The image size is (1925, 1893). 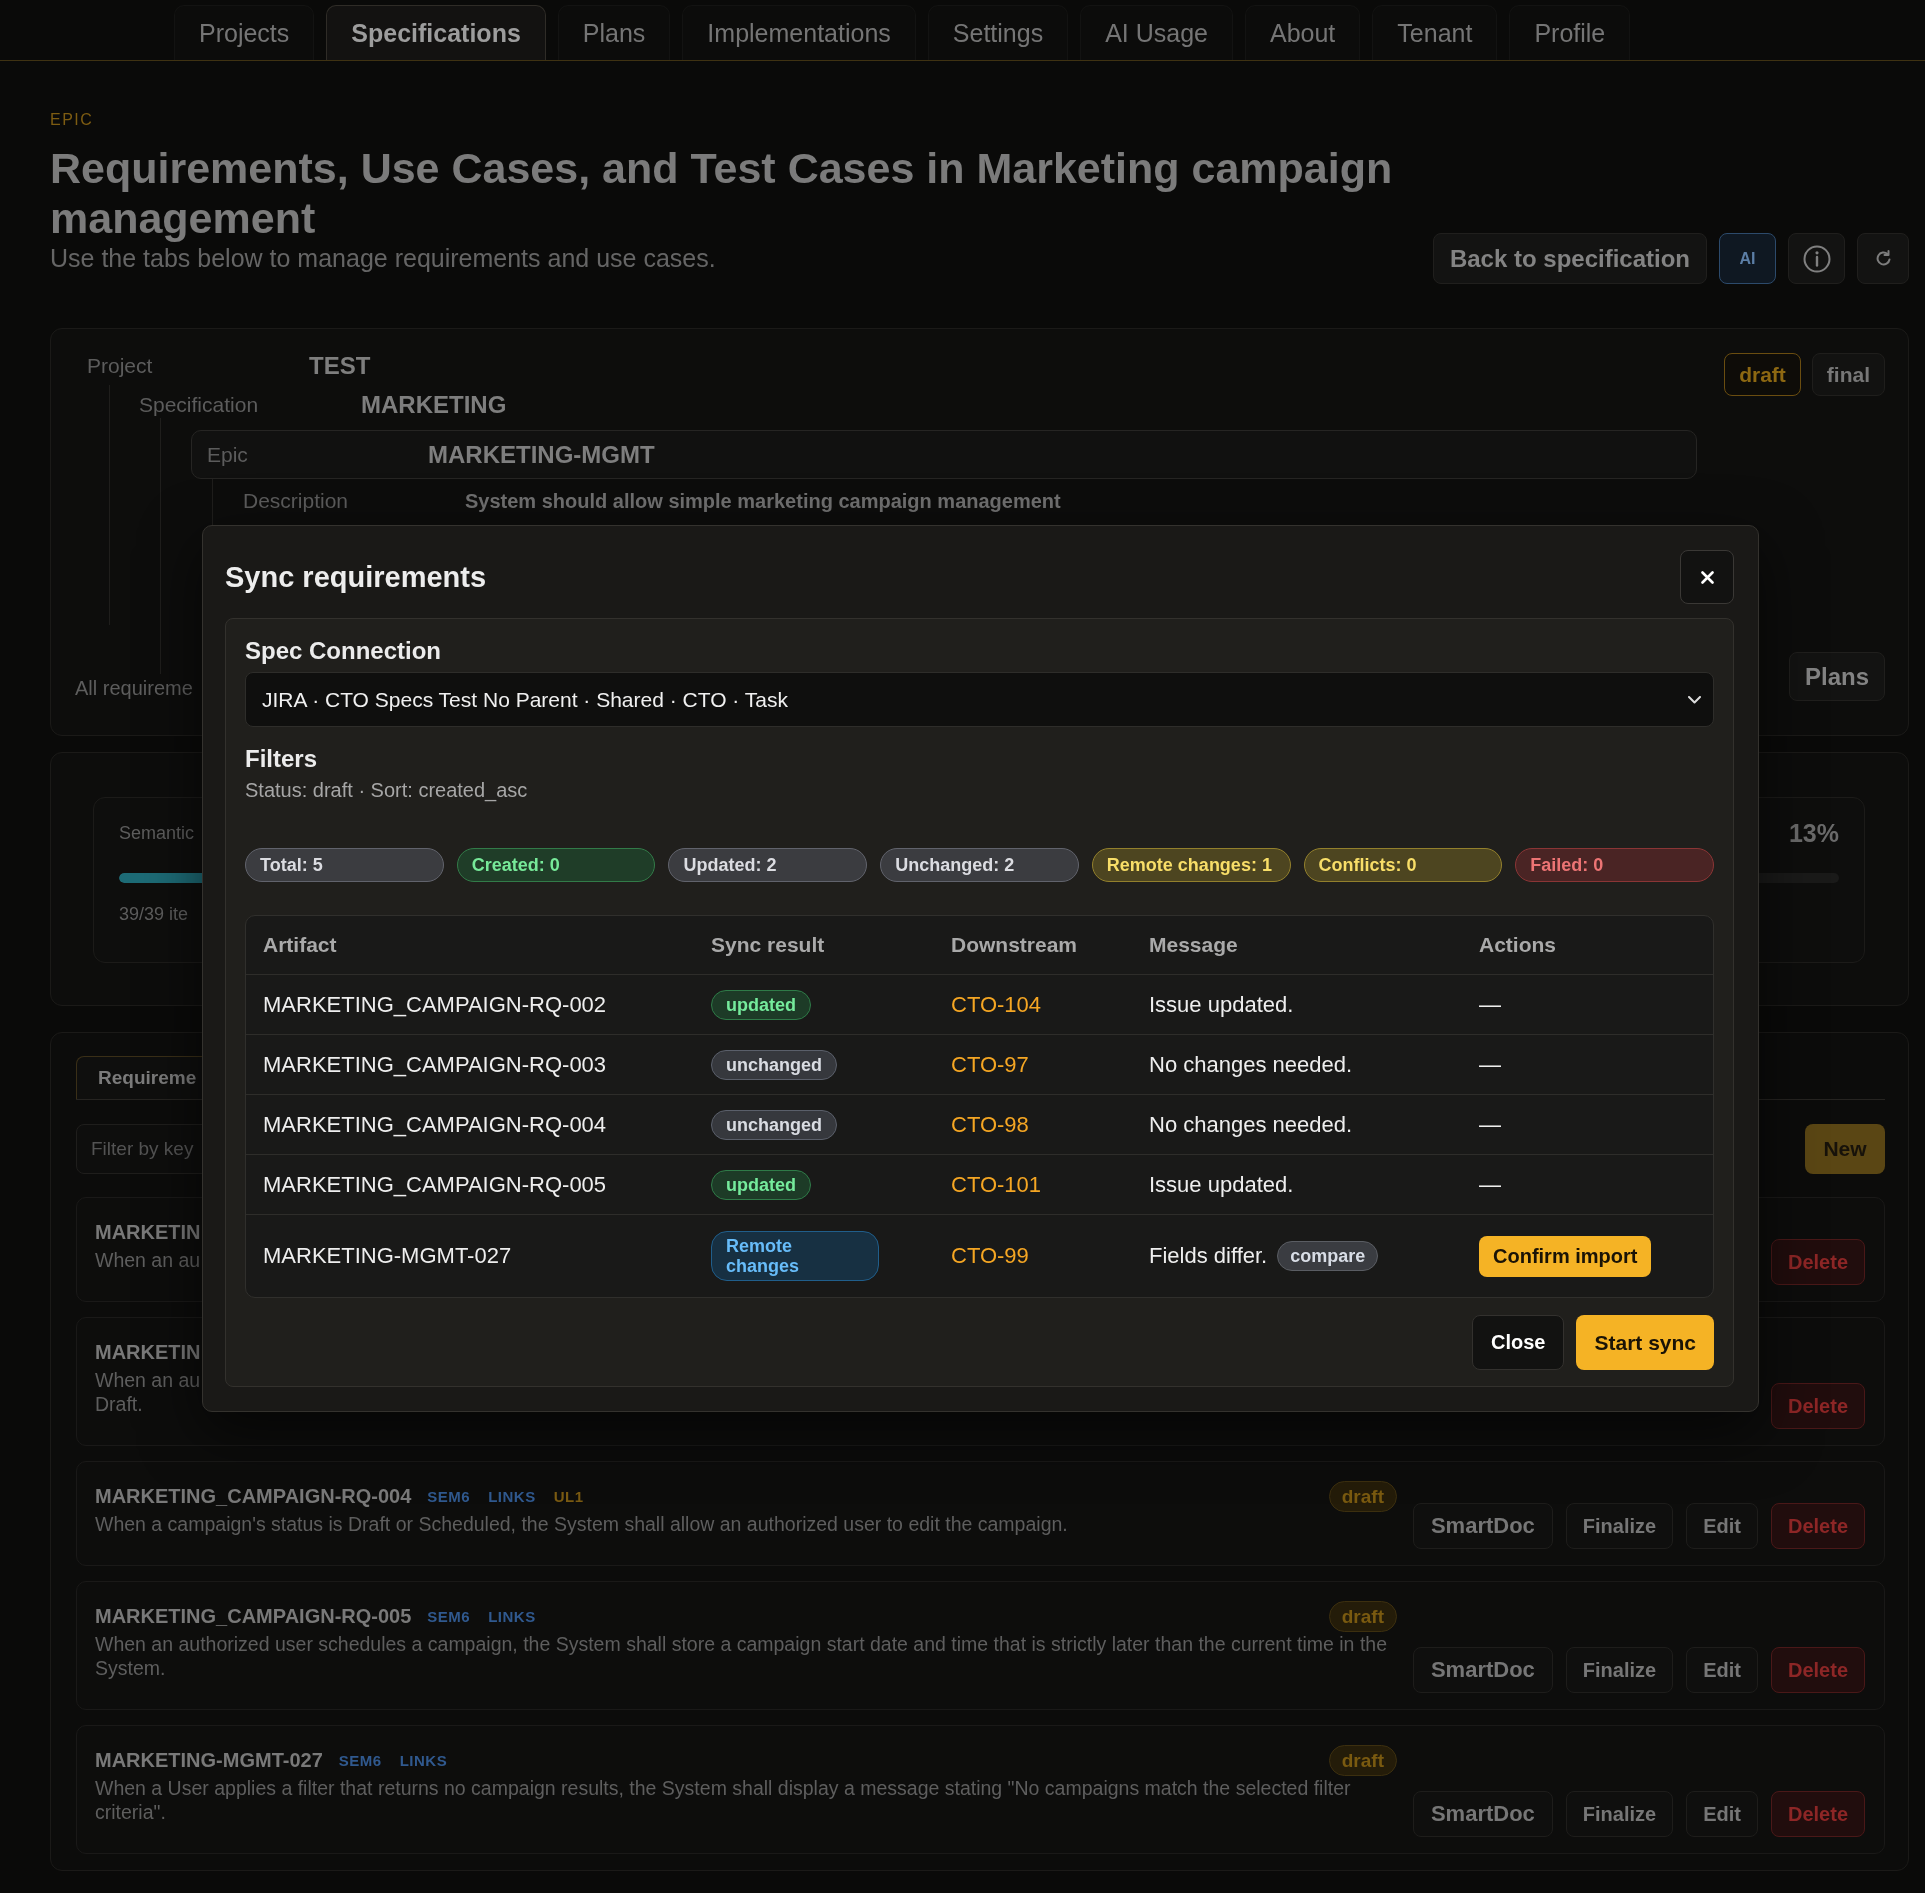 I want to click on table-cell: MARKETING_CAMPAIGN-RQ-003, so click(x=435, y=1064).